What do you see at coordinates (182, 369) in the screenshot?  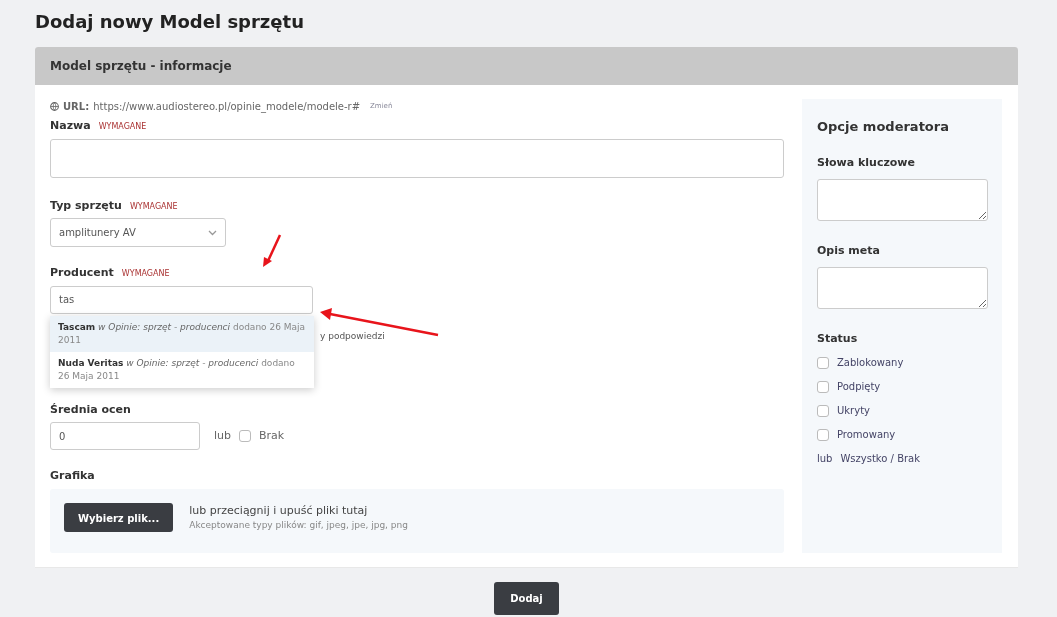 I see `suggestion-item: Nuda Veritas w Opinie: sprzęt - producenci dodano 26 Maja 2011` at bounding box center [182, 369].